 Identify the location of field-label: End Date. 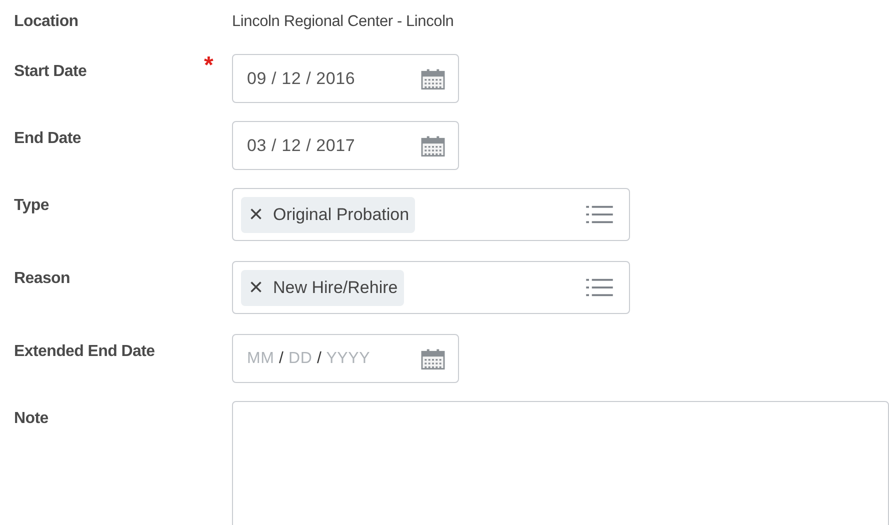
(48, 138).